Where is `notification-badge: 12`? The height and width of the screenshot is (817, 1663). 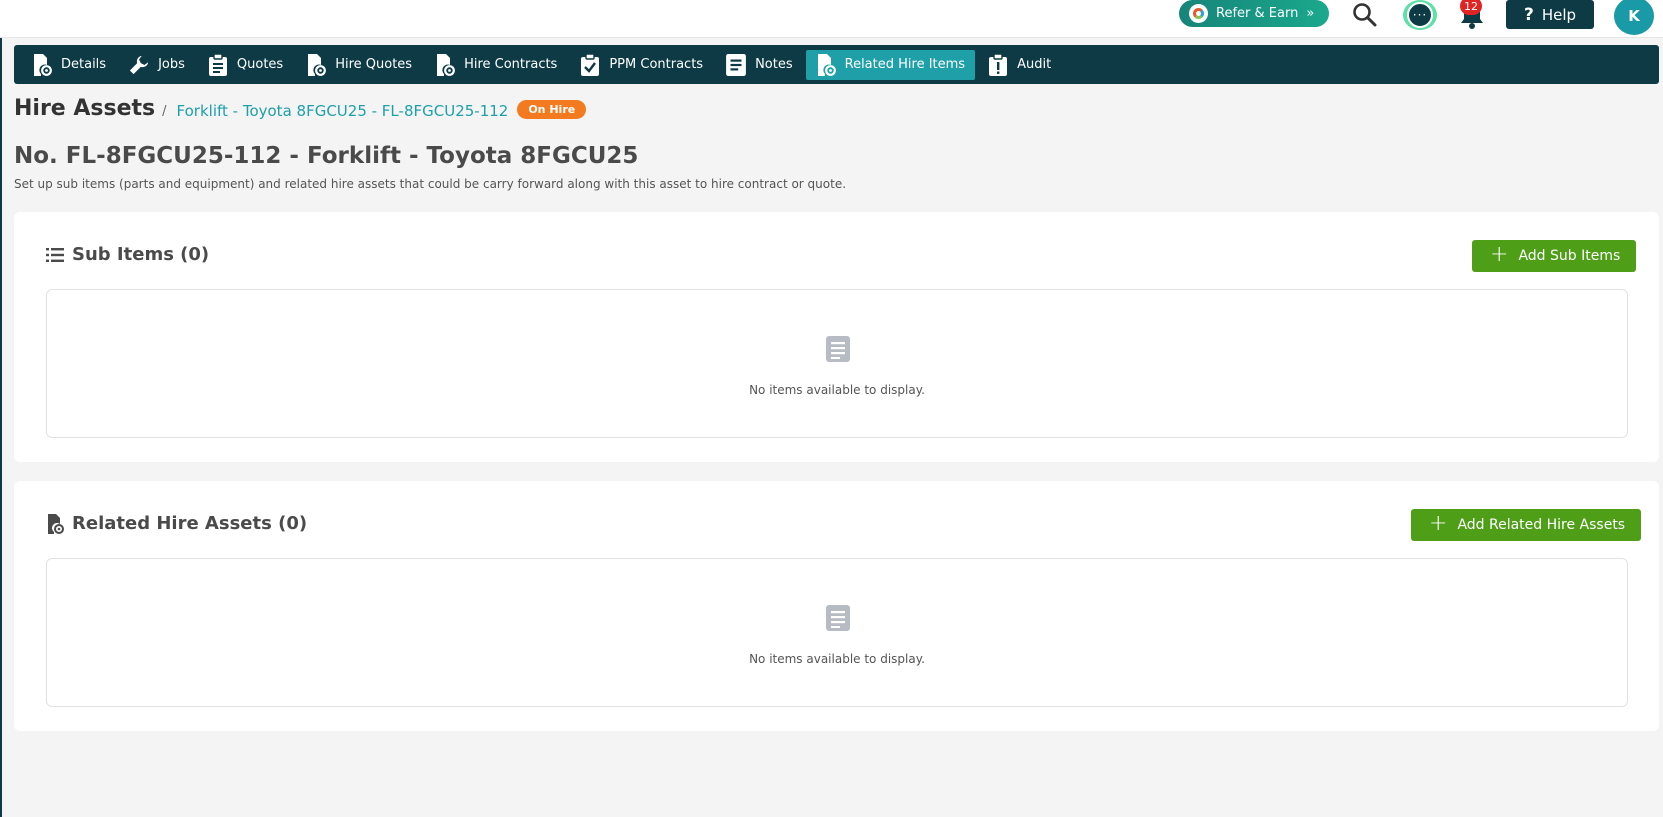 notification-badge: 12 is located at coordinates (1471, 7).